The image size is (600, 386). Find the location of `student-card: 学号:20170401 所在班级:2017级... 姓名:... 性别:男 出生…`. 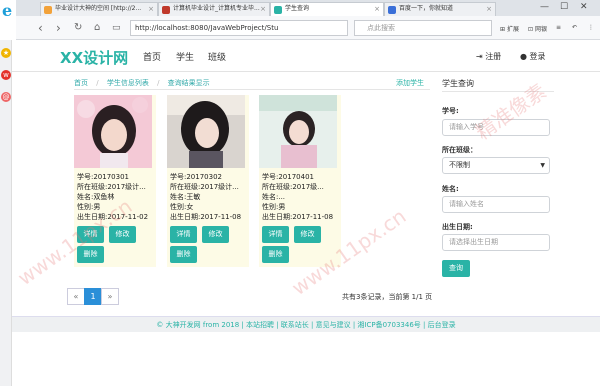

student-card: 学号:20170401 所在班级:2017级... 姓名:... 性别:男 出生… is located at coordinates (300, 181).